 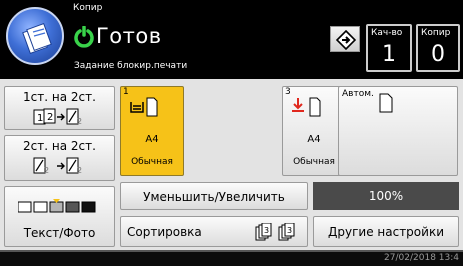 I want to click on tray-number: 1, so click(x=126, y=92).